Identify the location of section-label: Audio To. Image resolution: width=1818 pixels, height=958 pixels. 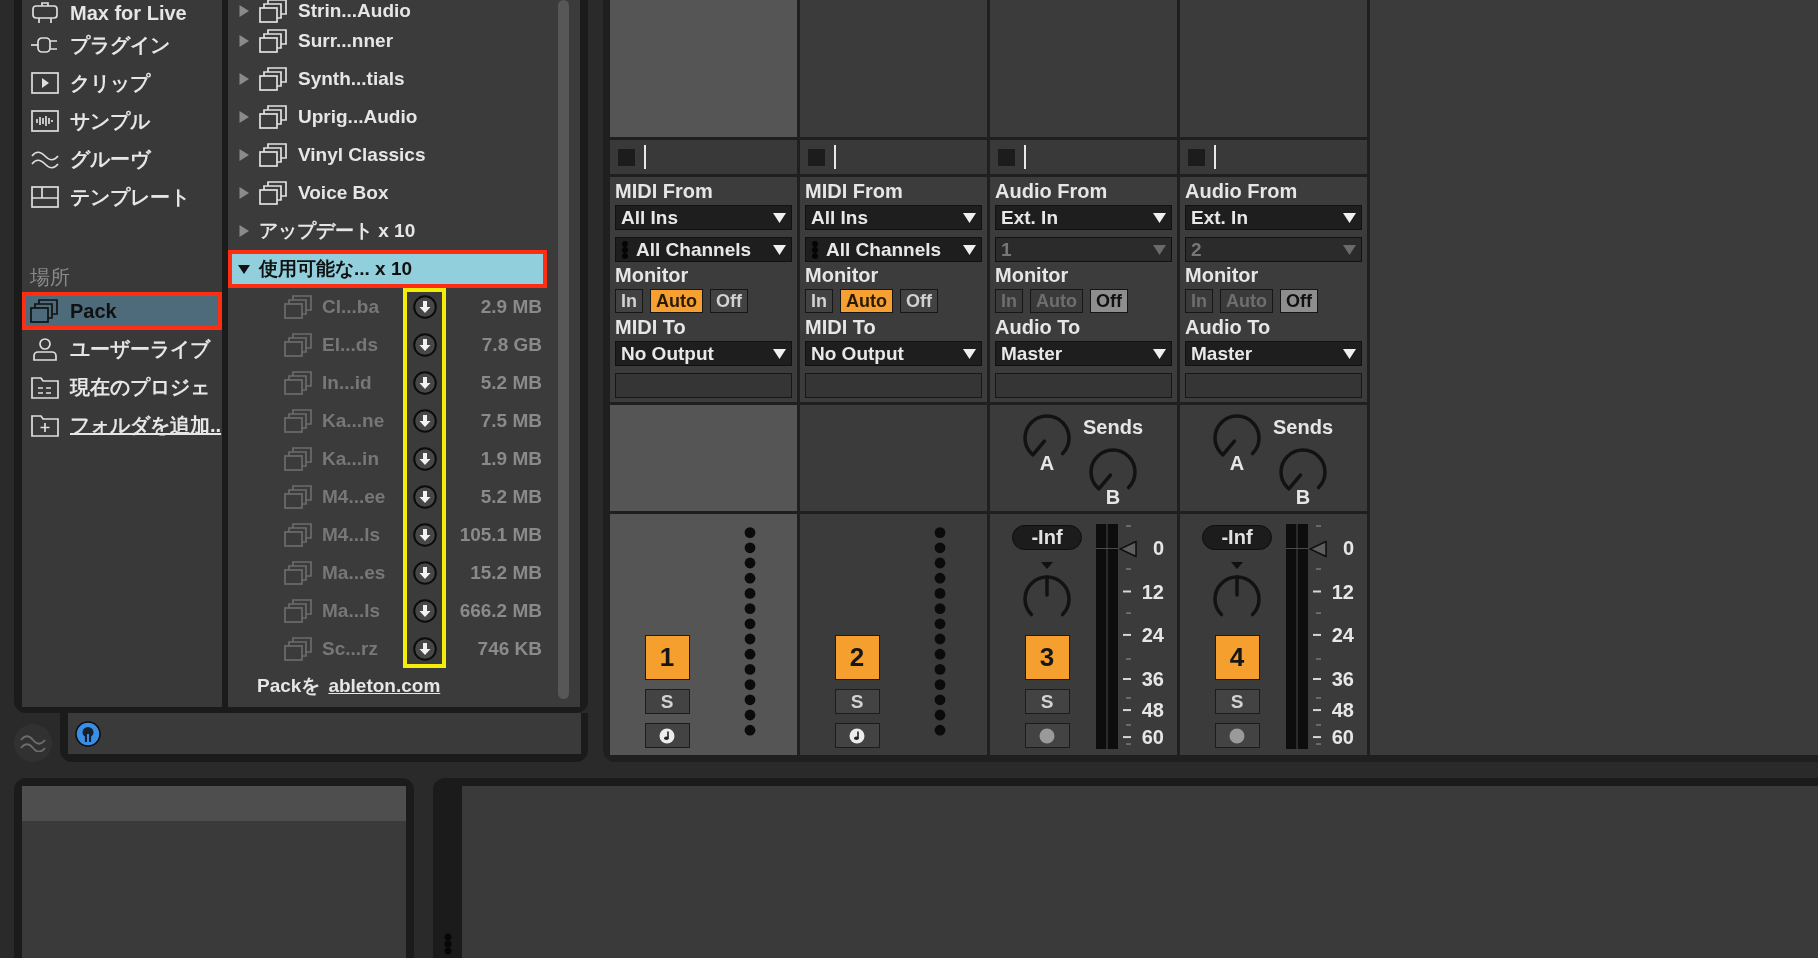
(1228, 327).